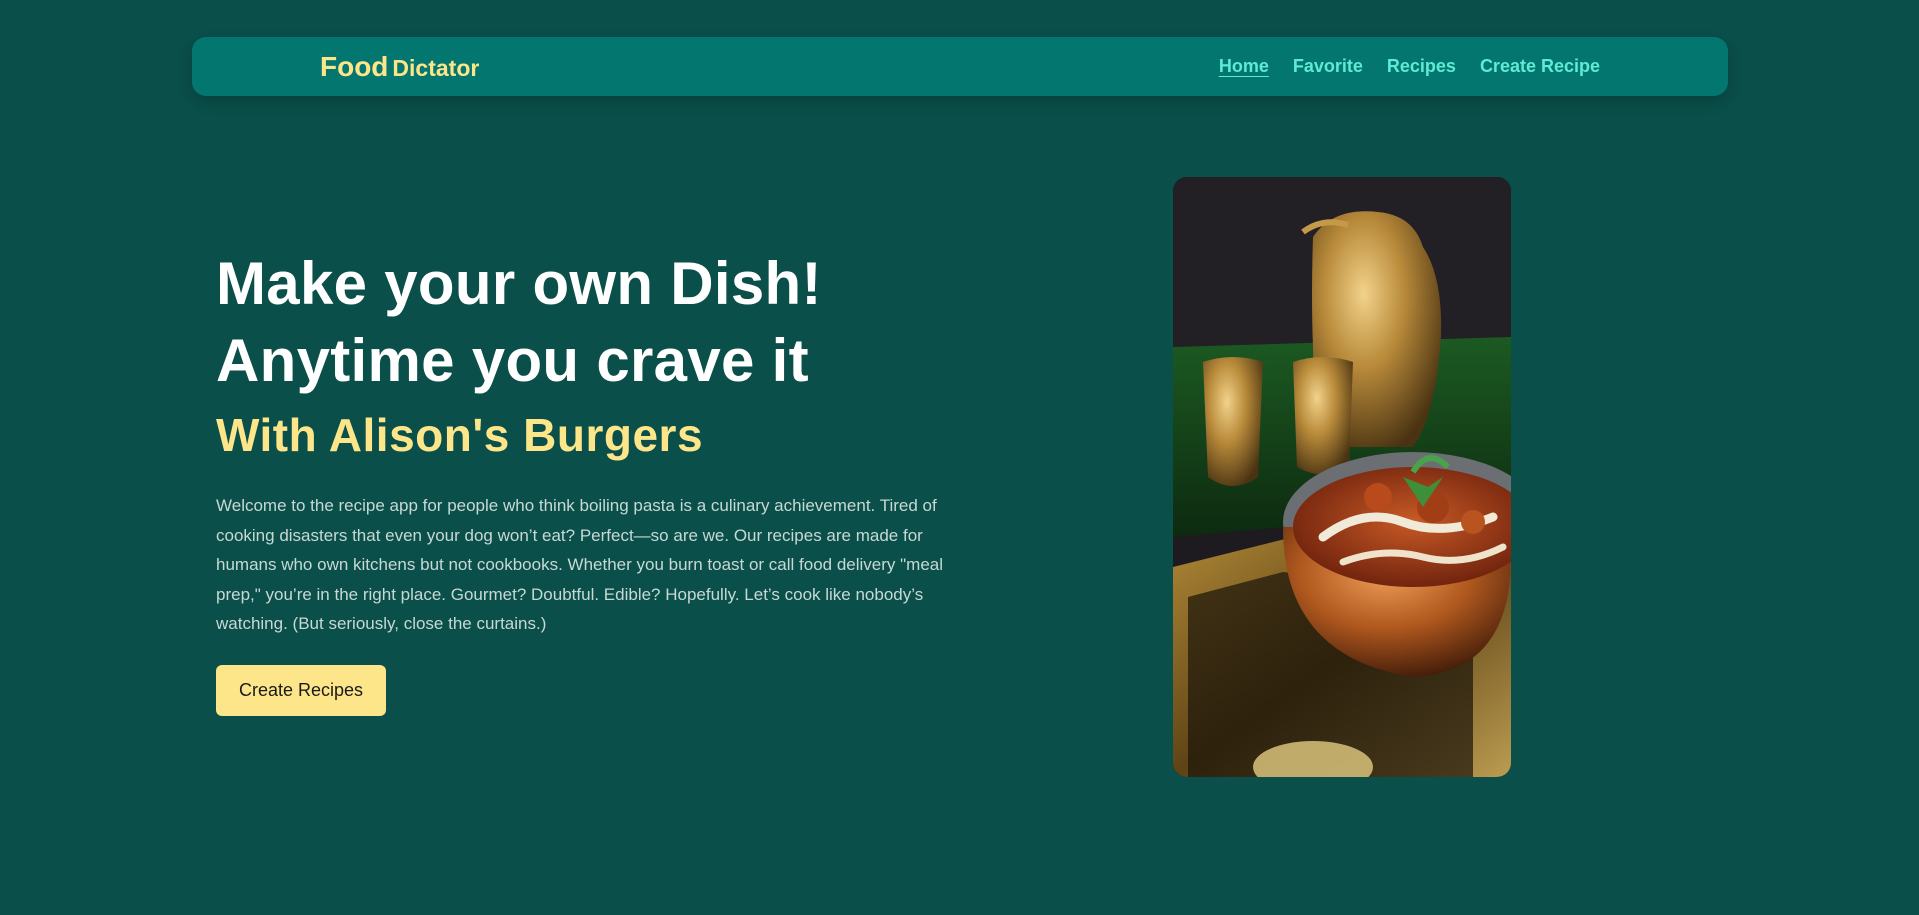 The width and height of the screenshot is (1919, 915). What do you see at coordinates (1328, 66) in the screenshot?
I see `nav-link-favorite: Favorite` at bounding box center [1328, 66].